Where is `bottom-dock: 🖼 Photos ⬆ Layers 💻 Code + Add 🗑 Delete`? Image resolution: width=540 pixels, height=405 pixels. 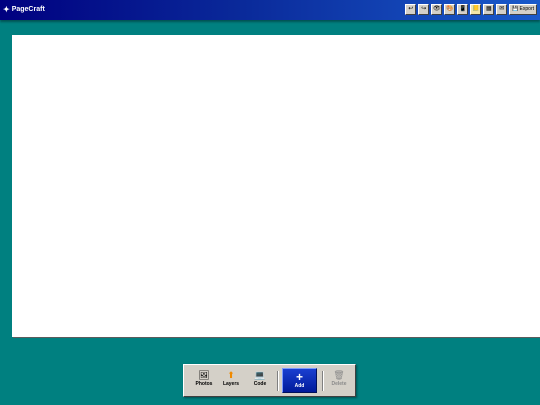 bottom-dock: 🖼 Photos ⬆ Layers 💻 Code + Add 🗑 Delete is located at coordinates (269, 380).